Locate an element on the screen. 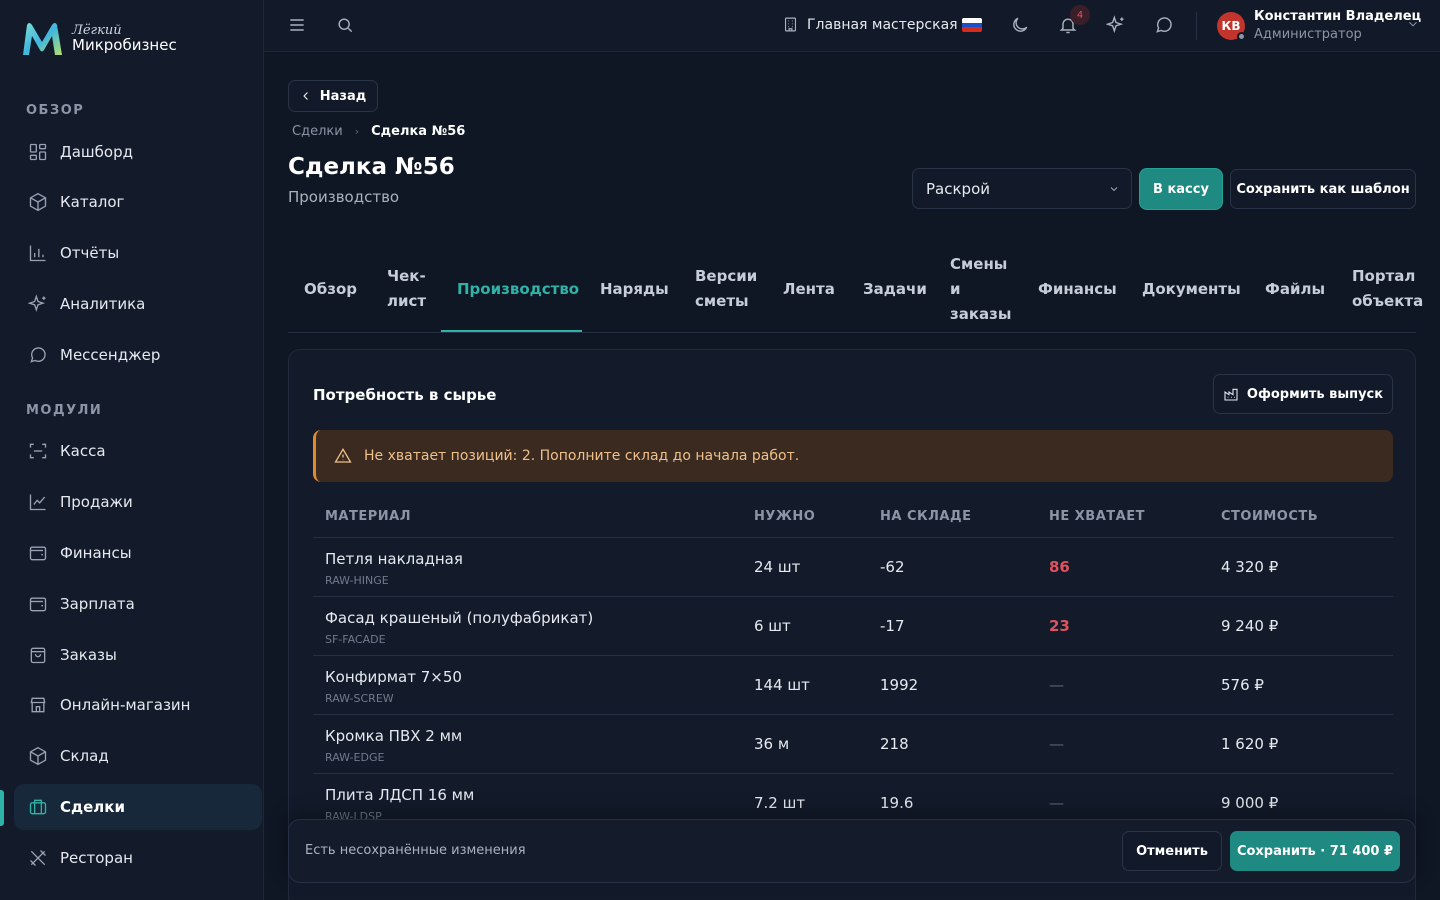 This screenshot has width=1440, height=900. ai-assistant-button is located at coordinates (1116, 26).